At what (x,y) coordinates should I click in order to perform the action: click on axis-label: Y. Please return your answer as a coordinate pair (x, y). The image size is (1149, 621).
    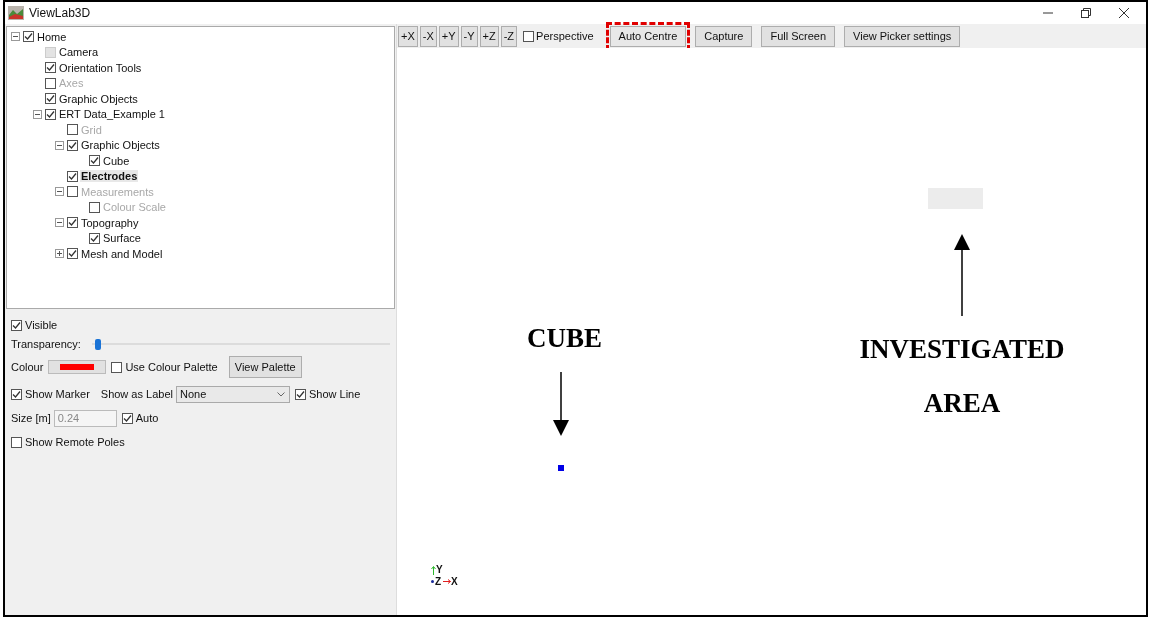
    Looking at the image, I should click on (439, 569).